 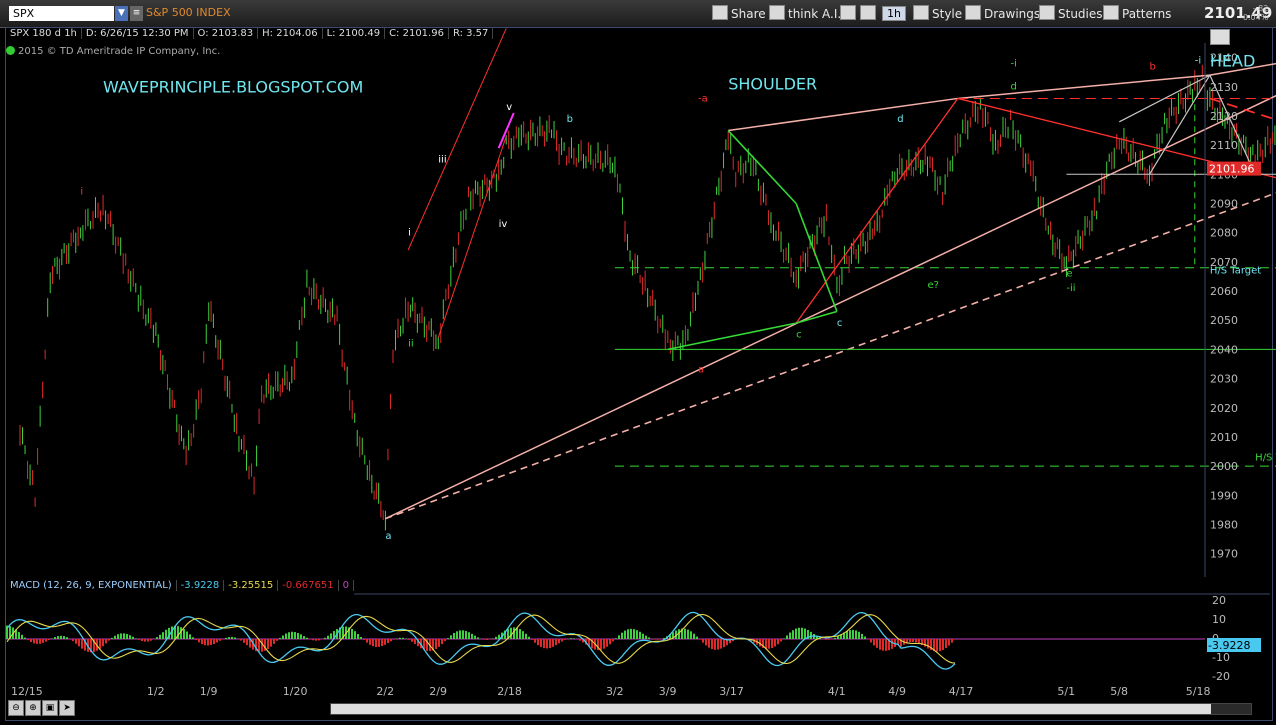 I want to click on copyright-label: 2015 © TD Ameritrade IP Company, Inc., so click(x=119, y=51).